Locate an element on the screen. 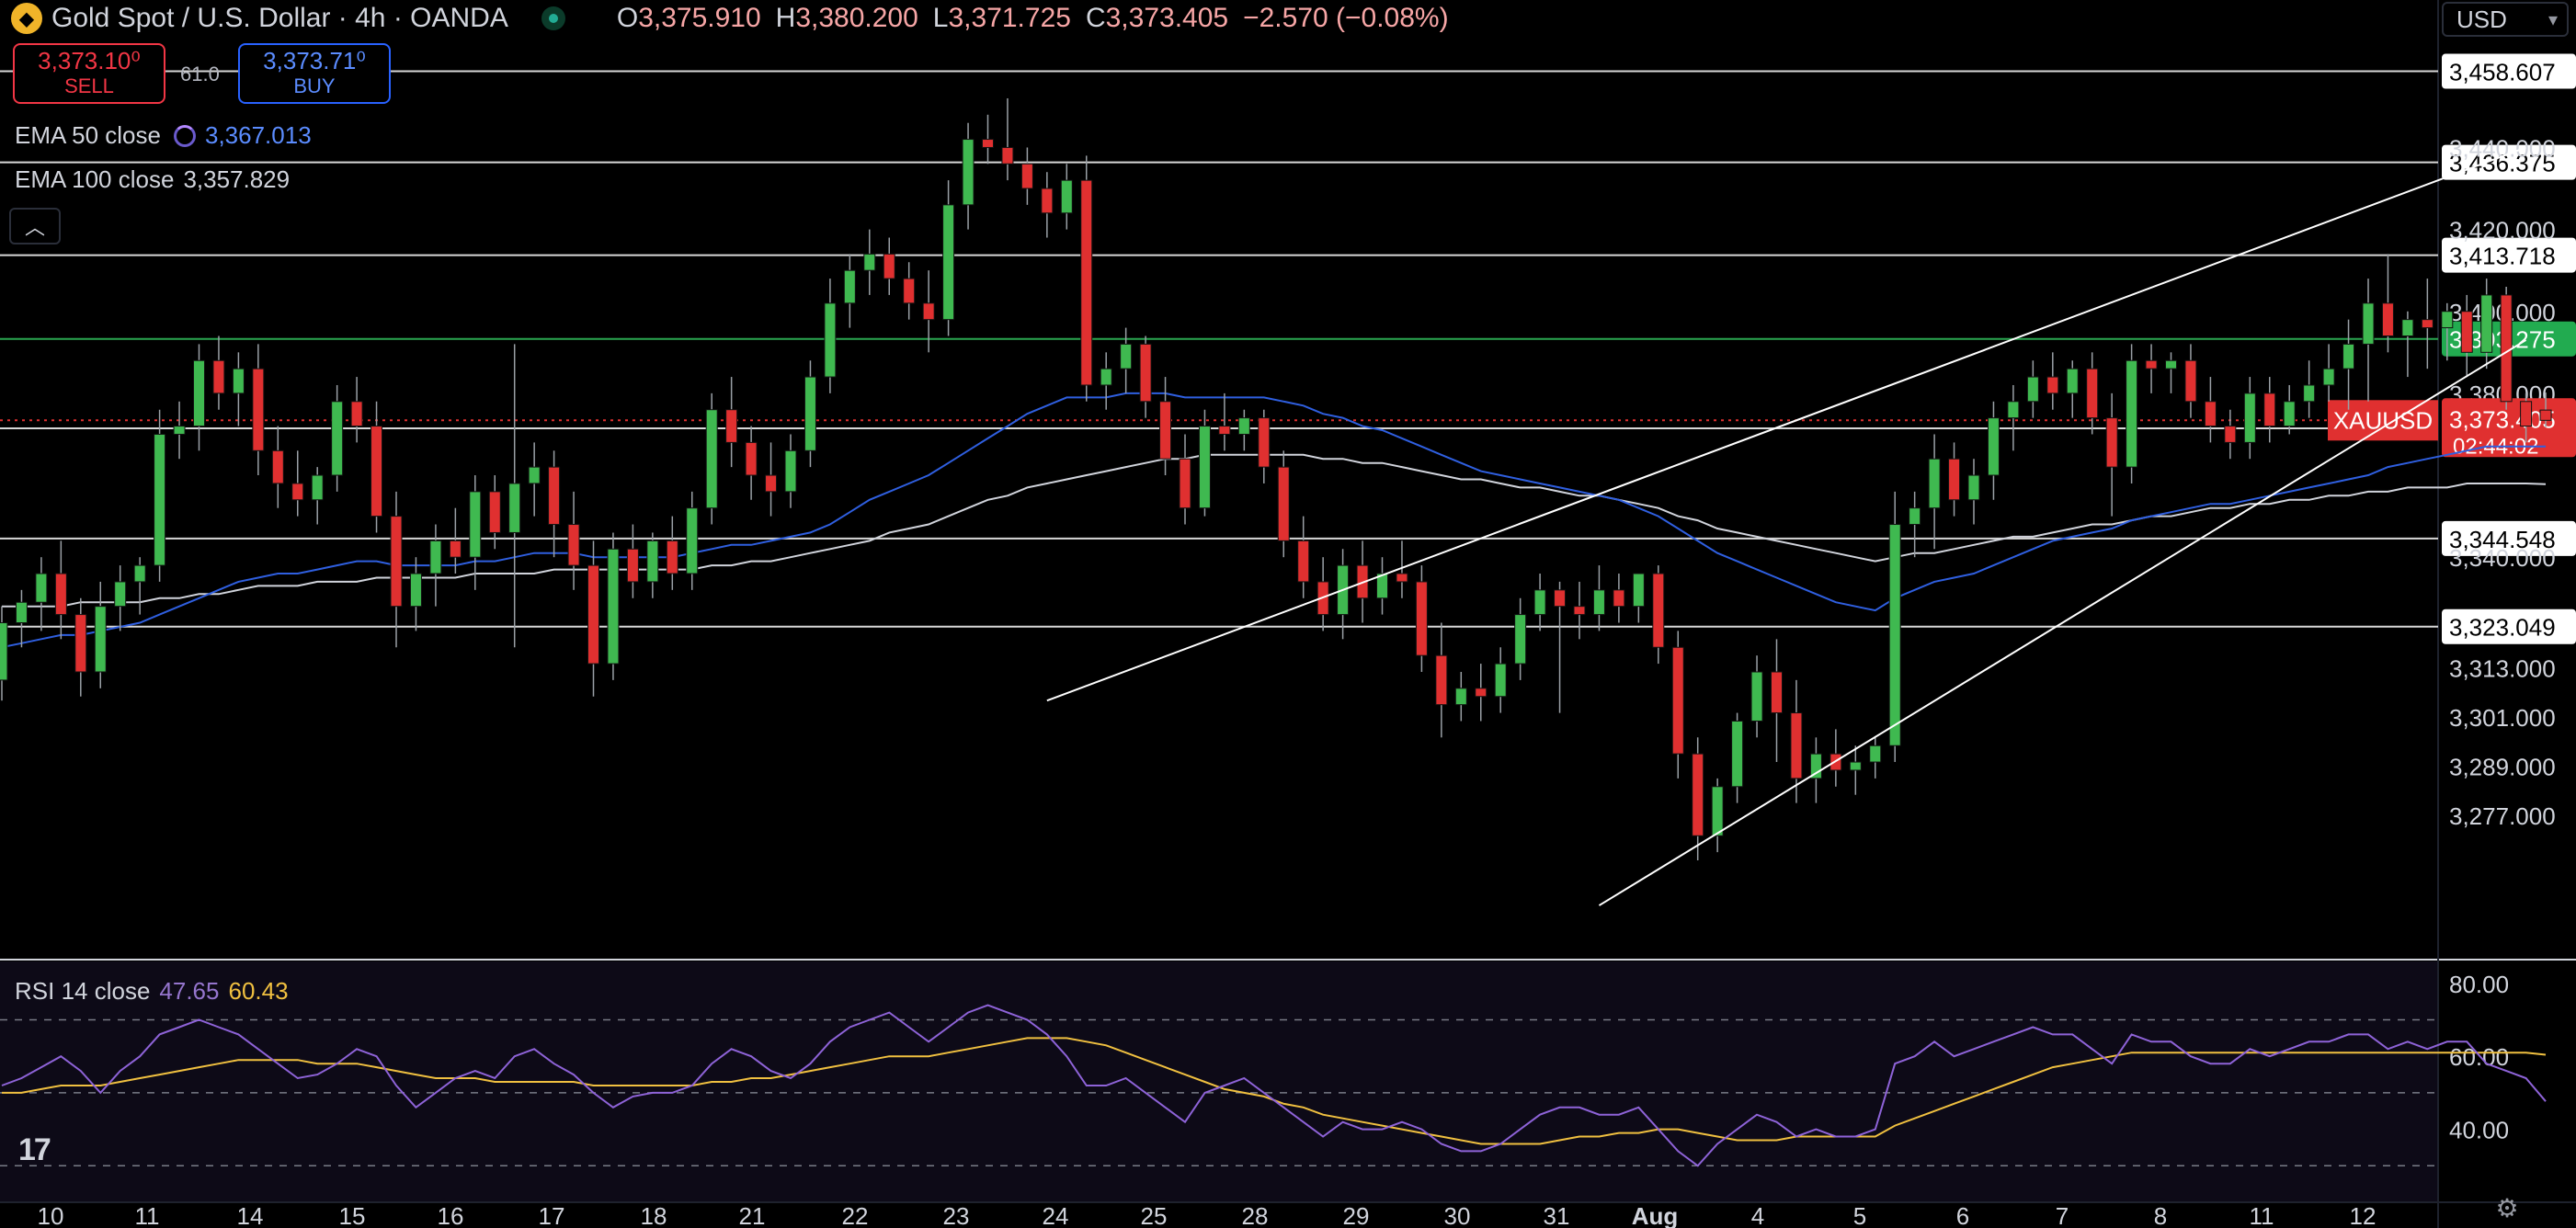 The height and width of the screenshot is (1228, 2576). ema100-line is located at coordinates (1274, 530).